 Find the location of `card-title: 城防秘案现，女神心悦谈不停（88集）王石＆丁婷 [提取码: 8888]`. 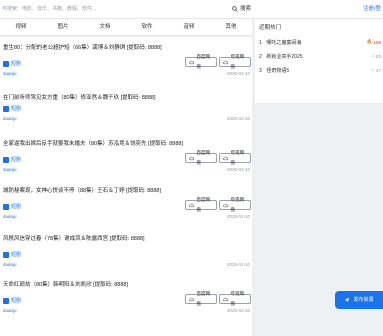

card-title: 城防秘案现，女神心悦谈不停（88集）王石＆丁婷 [提取码: 8888] is located at coordinates (125, 190).